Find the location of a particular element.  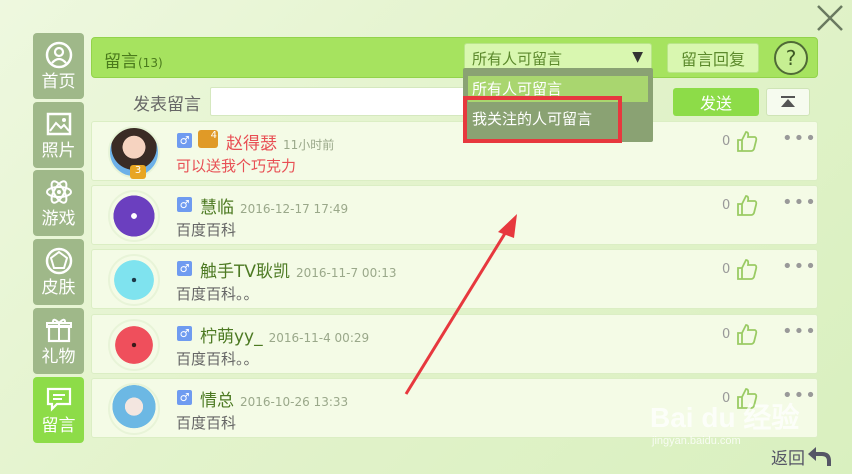

permission-menu: 所有人可留言 我关注的人可留言 is located at coordinates (558, 105).